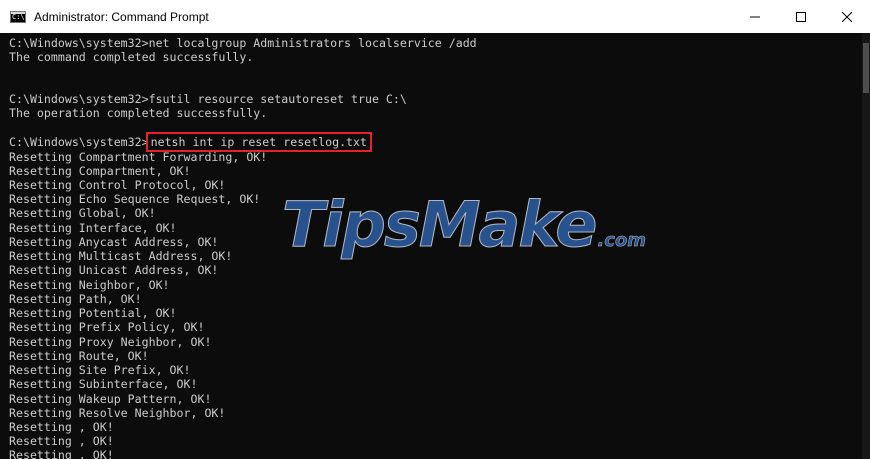  Describe the element at coordinates (435, 16) in the screenshot. I see `title-bar: C:\ Administrator: Command Prompt` at that location.